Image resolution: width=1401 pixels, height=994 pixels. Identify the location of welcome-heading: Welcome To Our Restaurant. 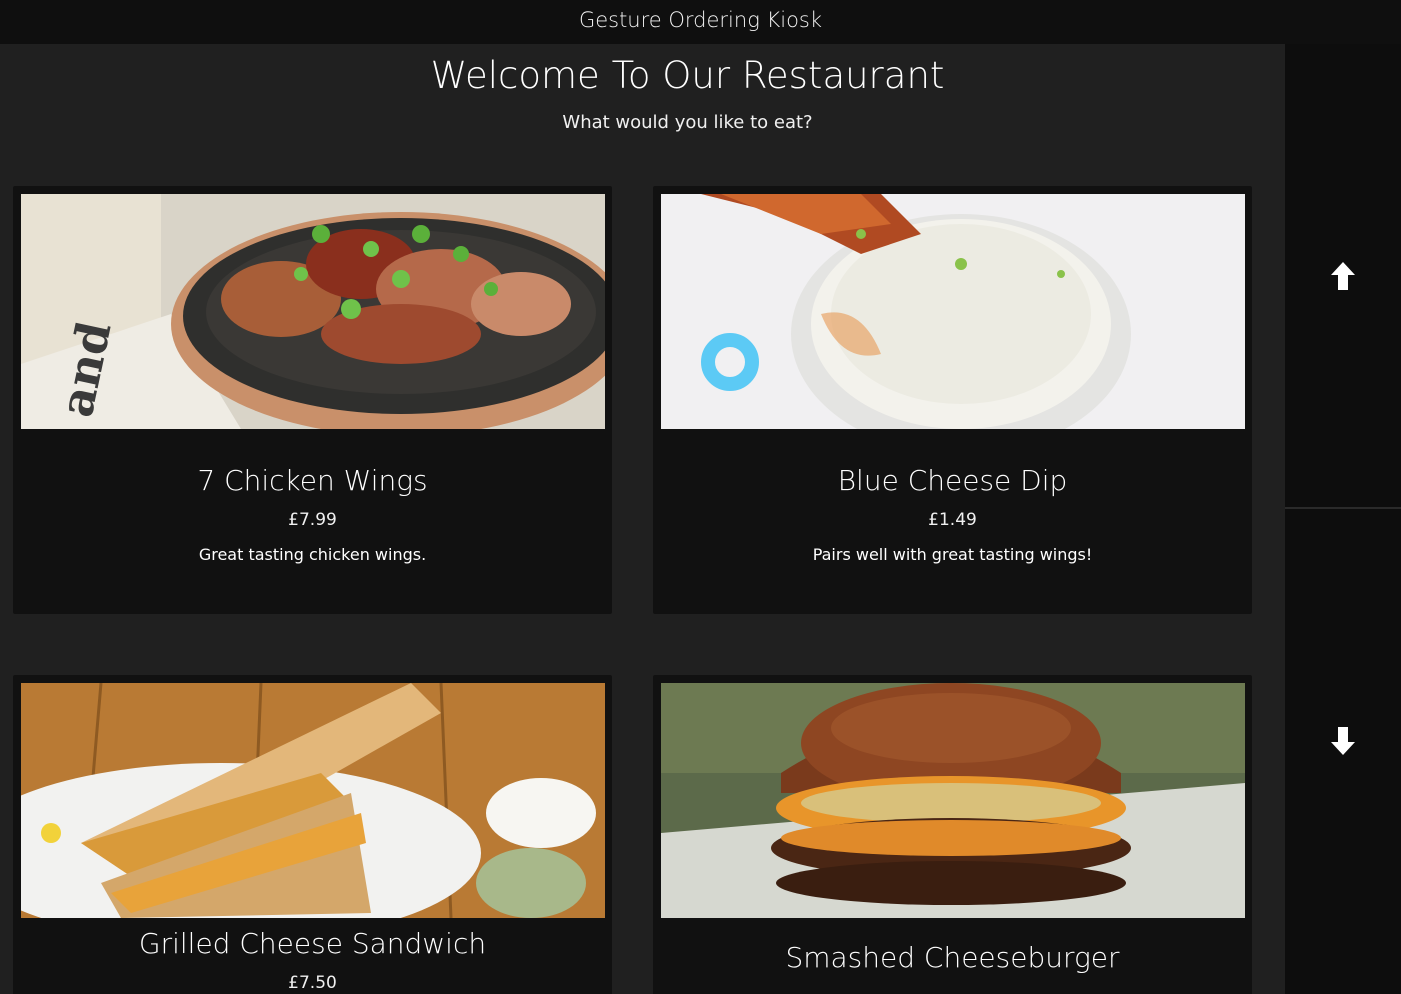
(687, 75).